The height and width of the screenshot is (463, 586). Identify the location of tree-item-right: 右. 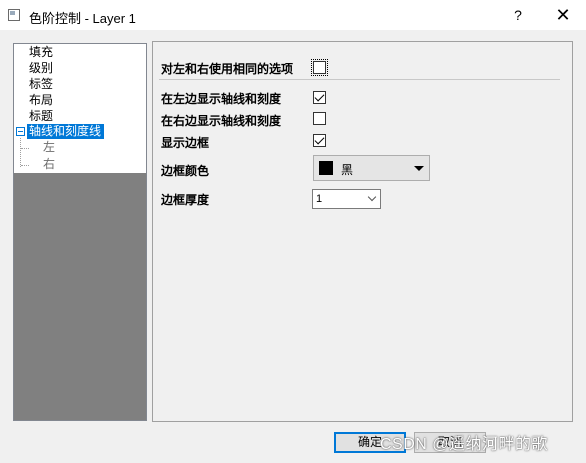
(49, 164).